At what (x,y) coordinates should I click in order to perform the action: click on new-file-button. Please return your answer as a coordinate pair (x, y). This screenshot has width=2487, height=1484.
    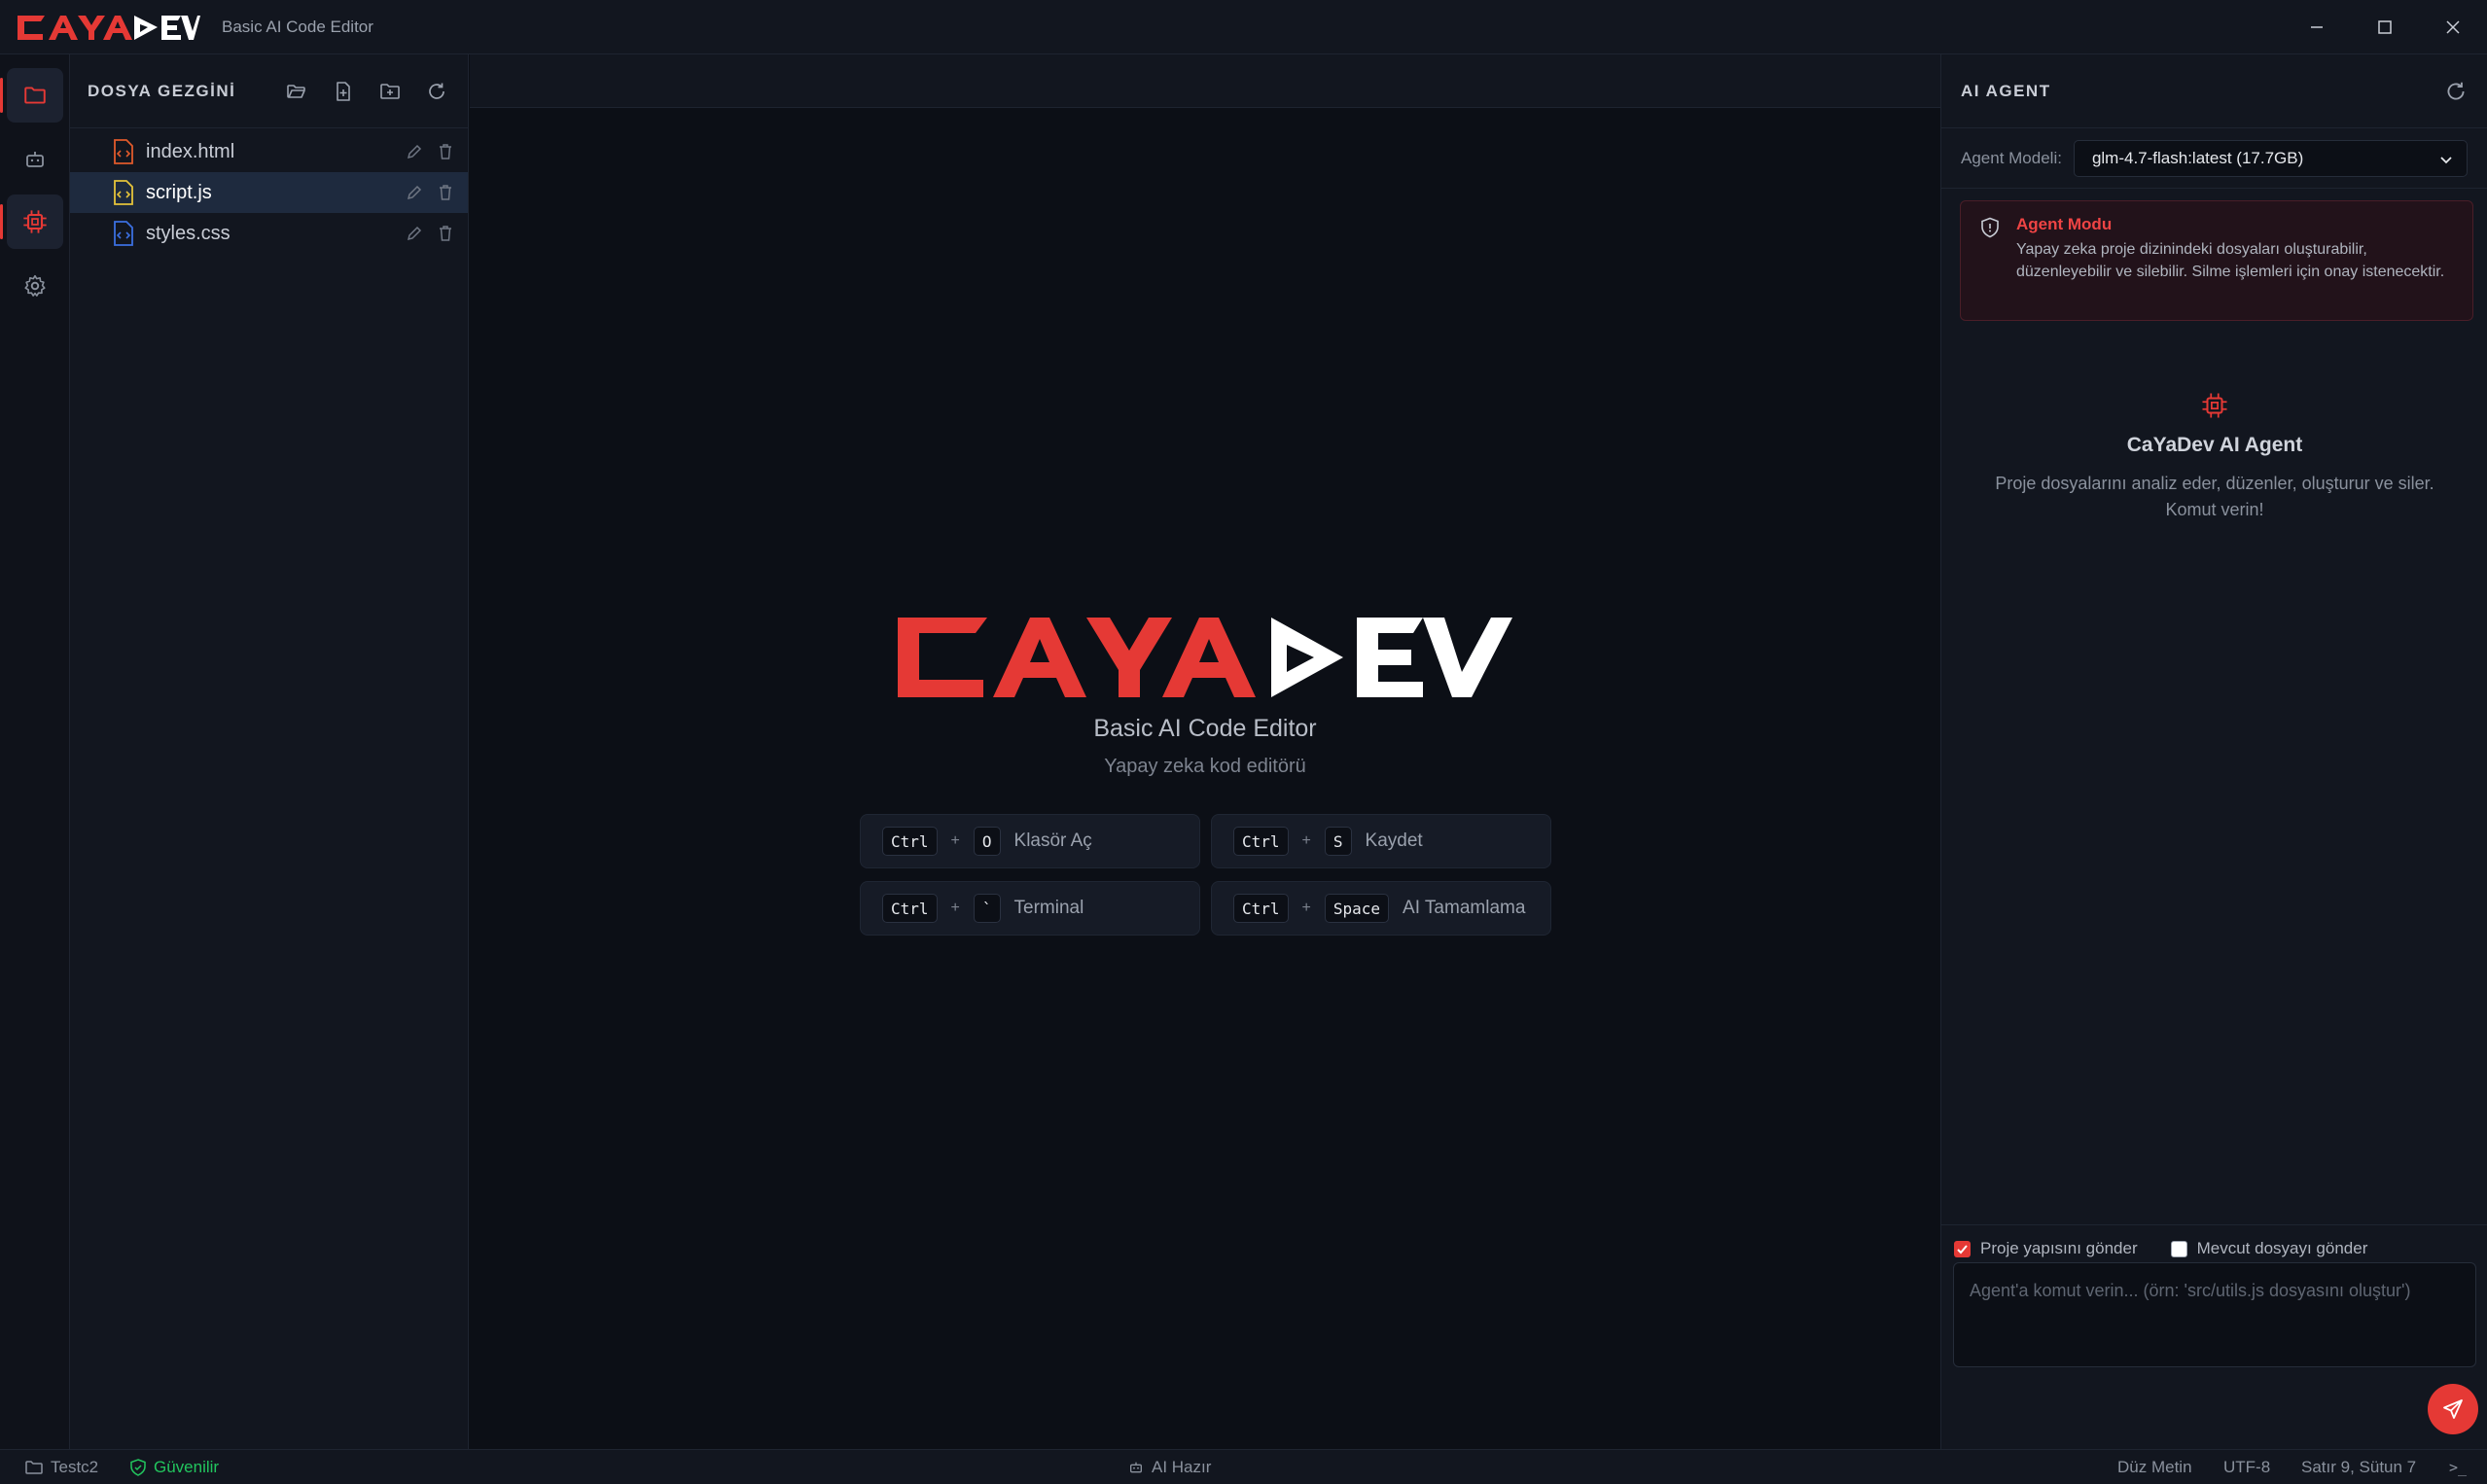
    Looking at the image, I should click on (343, 92).